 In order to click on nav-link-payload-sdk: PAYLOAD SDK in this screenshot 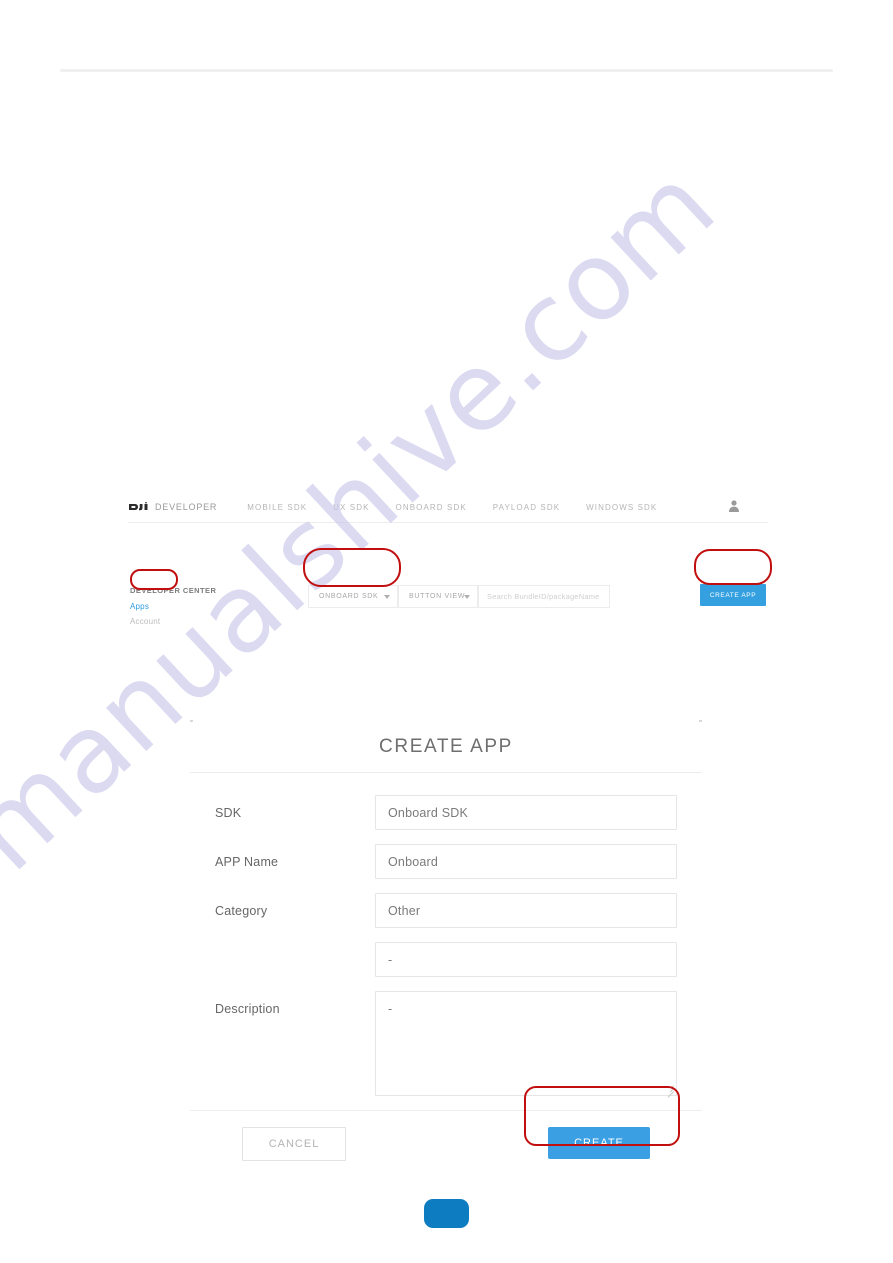, I will do `click(526, 507)`.